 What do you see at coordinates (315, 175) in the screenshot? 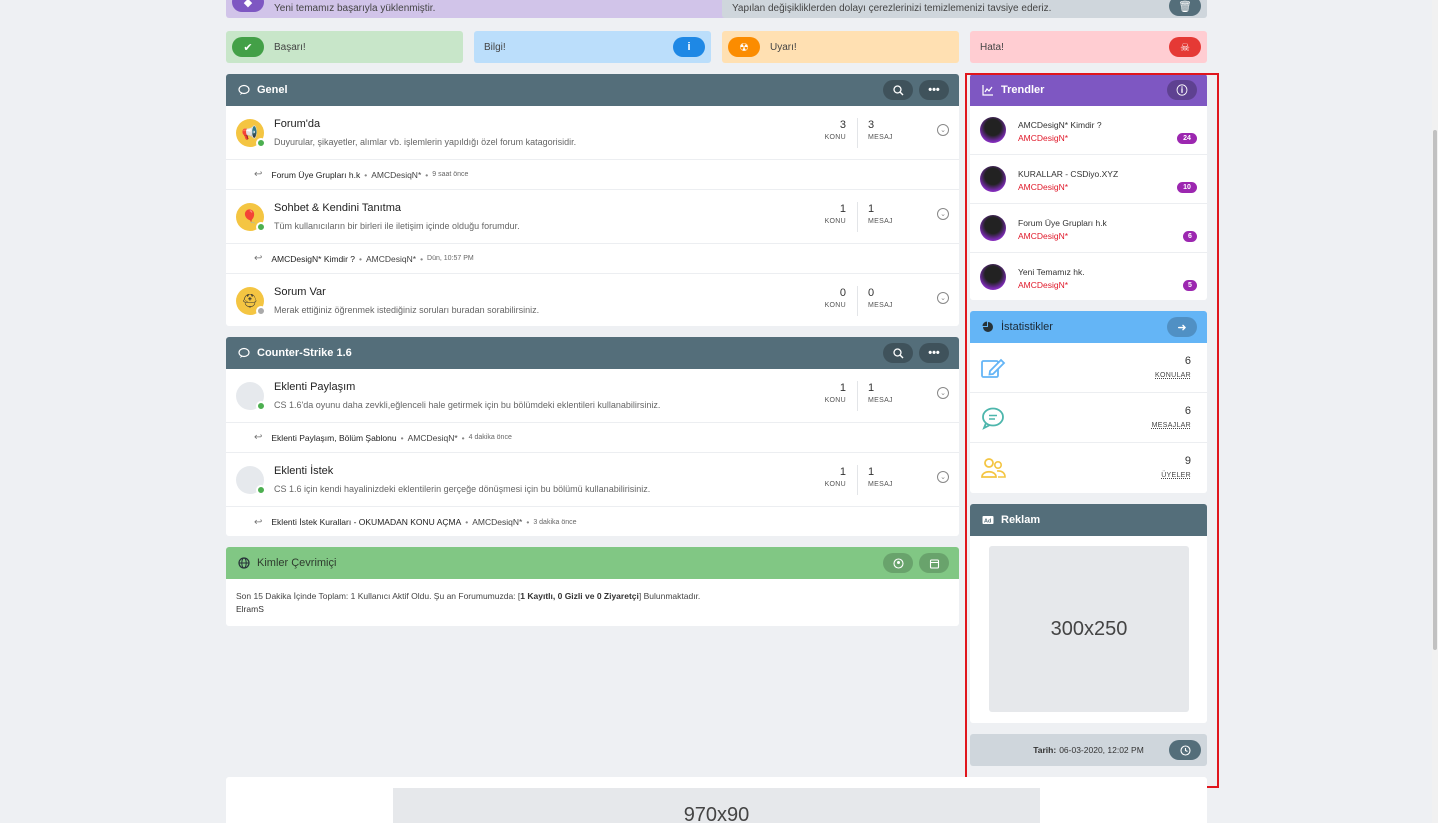
I see `last-post-title: Forum Üye Grupları h.k` at bounding box center [315, 175].